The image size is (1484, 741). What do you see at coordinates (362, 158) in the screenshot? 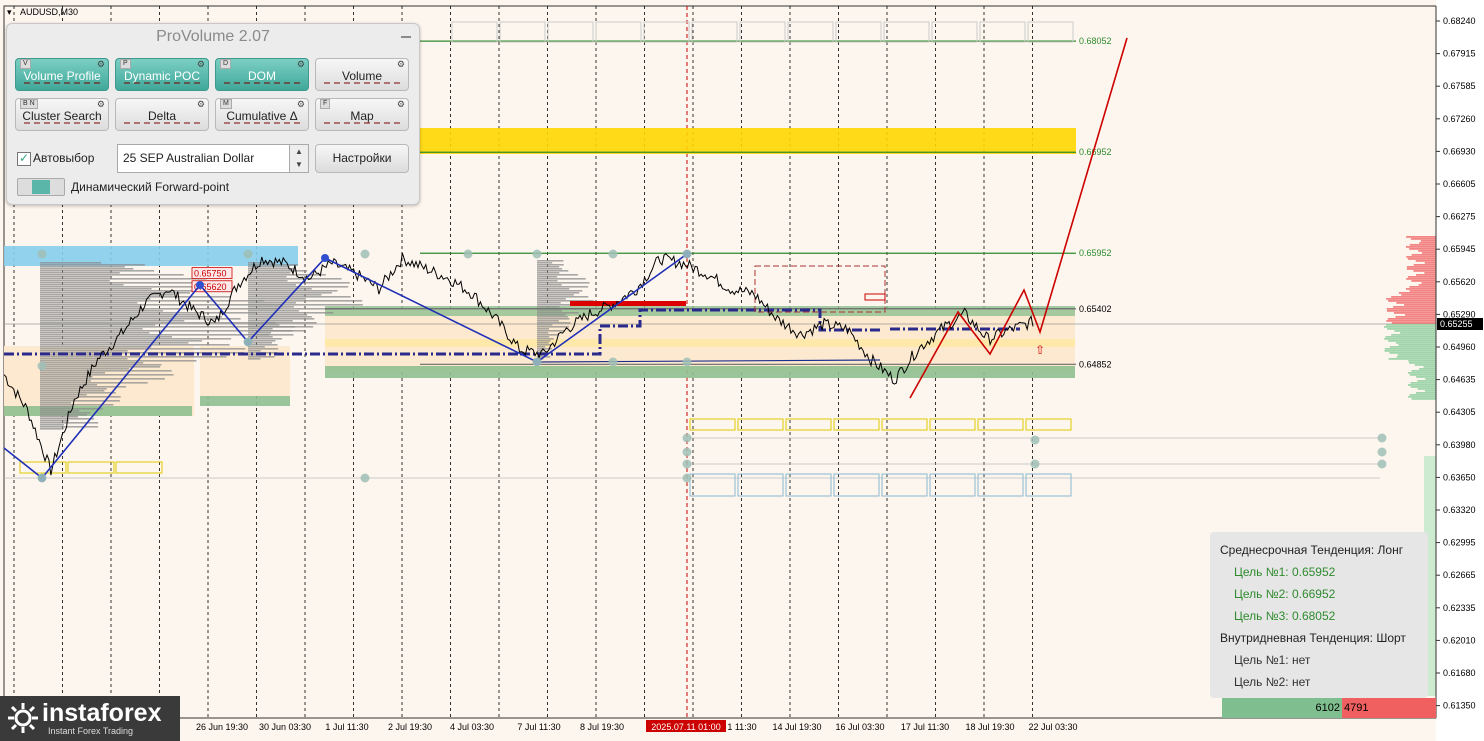
I see `settings-button: Настройки` at bounding box center [362, 158].